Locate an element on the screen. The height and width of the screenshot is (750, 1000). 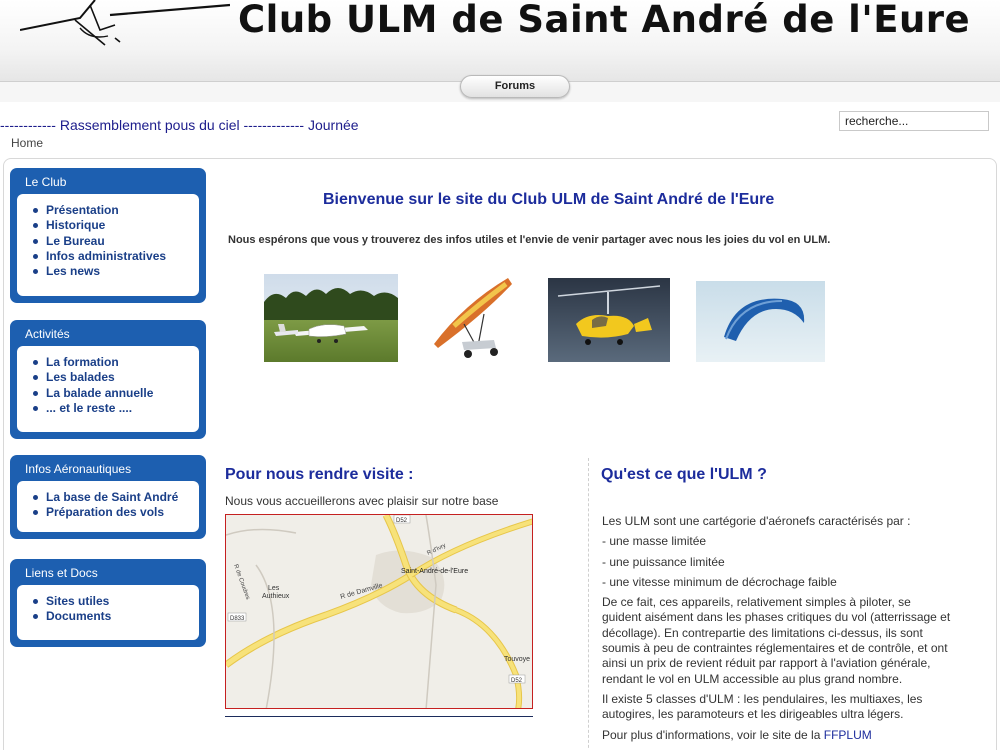
nav-tab-forums: Forums is located at coordinates (515, 86).